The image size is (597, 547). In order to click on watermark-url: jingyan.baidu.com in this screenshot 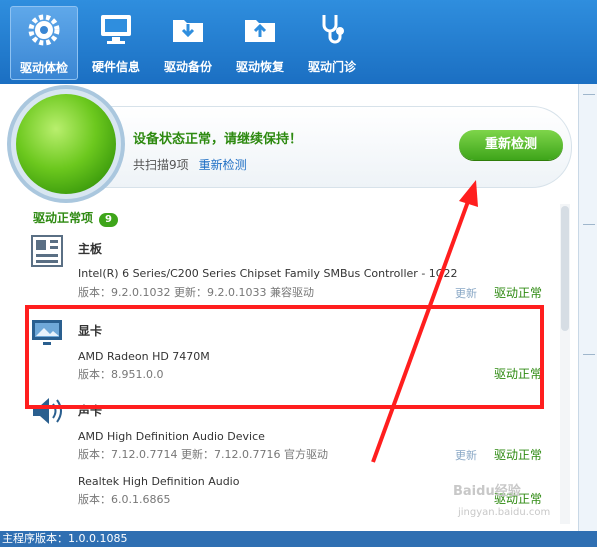, I will do `click(504, 512)`.